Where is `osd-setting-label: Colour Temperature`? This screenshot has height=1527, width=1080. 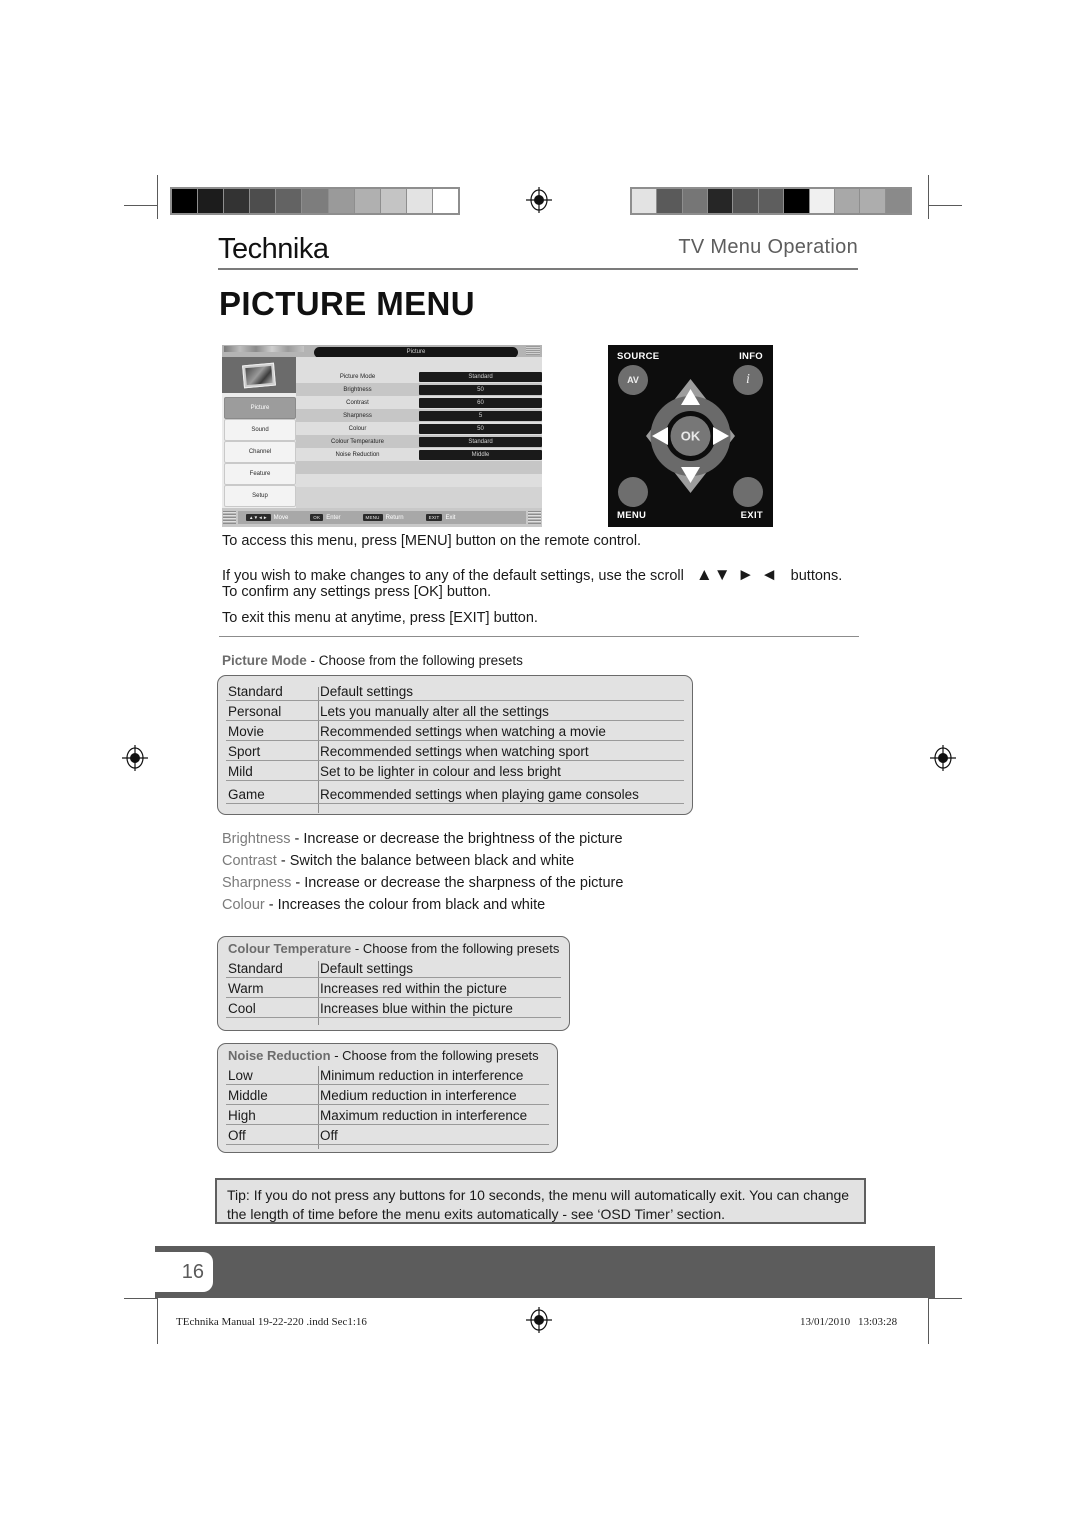 osd-setting-label: Colour Temperature is located at coordinates (357, 441).